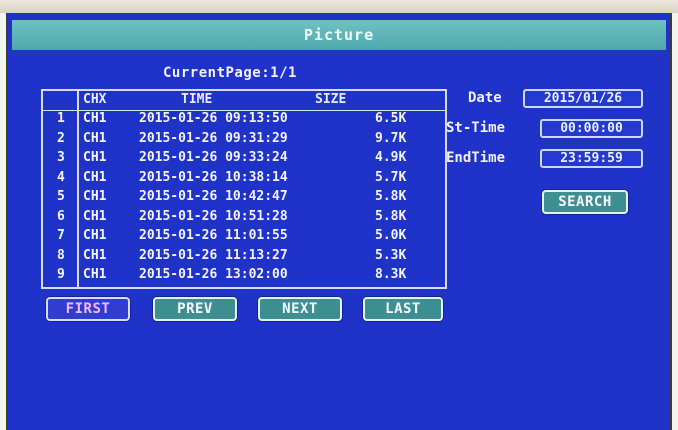 The image size is (678, 430). I want to click on next-button: NEXT, so click(300, 309).